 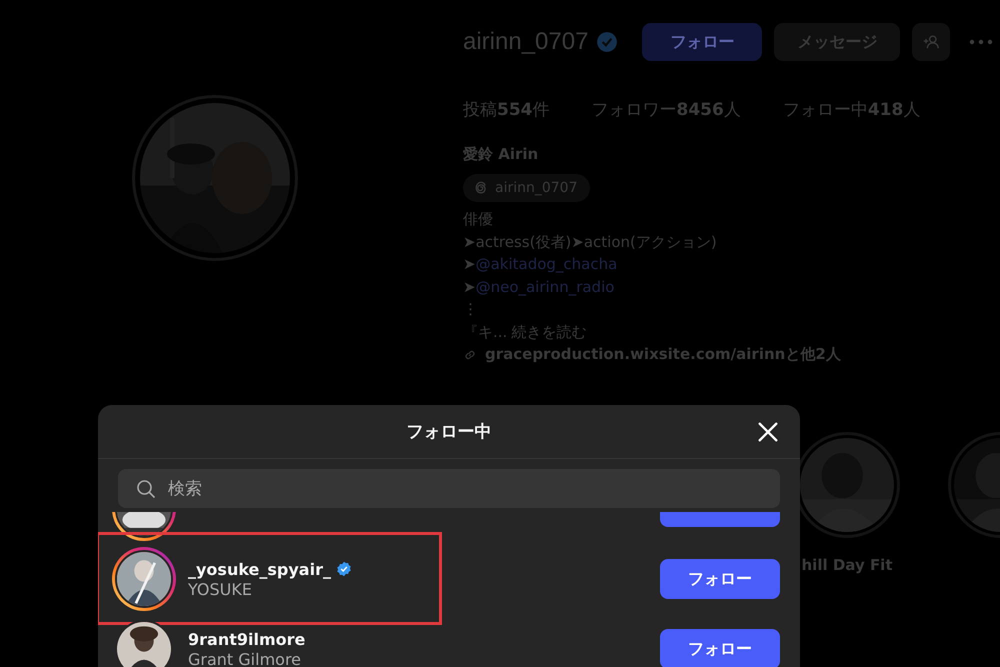 I want to click on stat-text: フォロワー8456人, so click(x=666, y=109).